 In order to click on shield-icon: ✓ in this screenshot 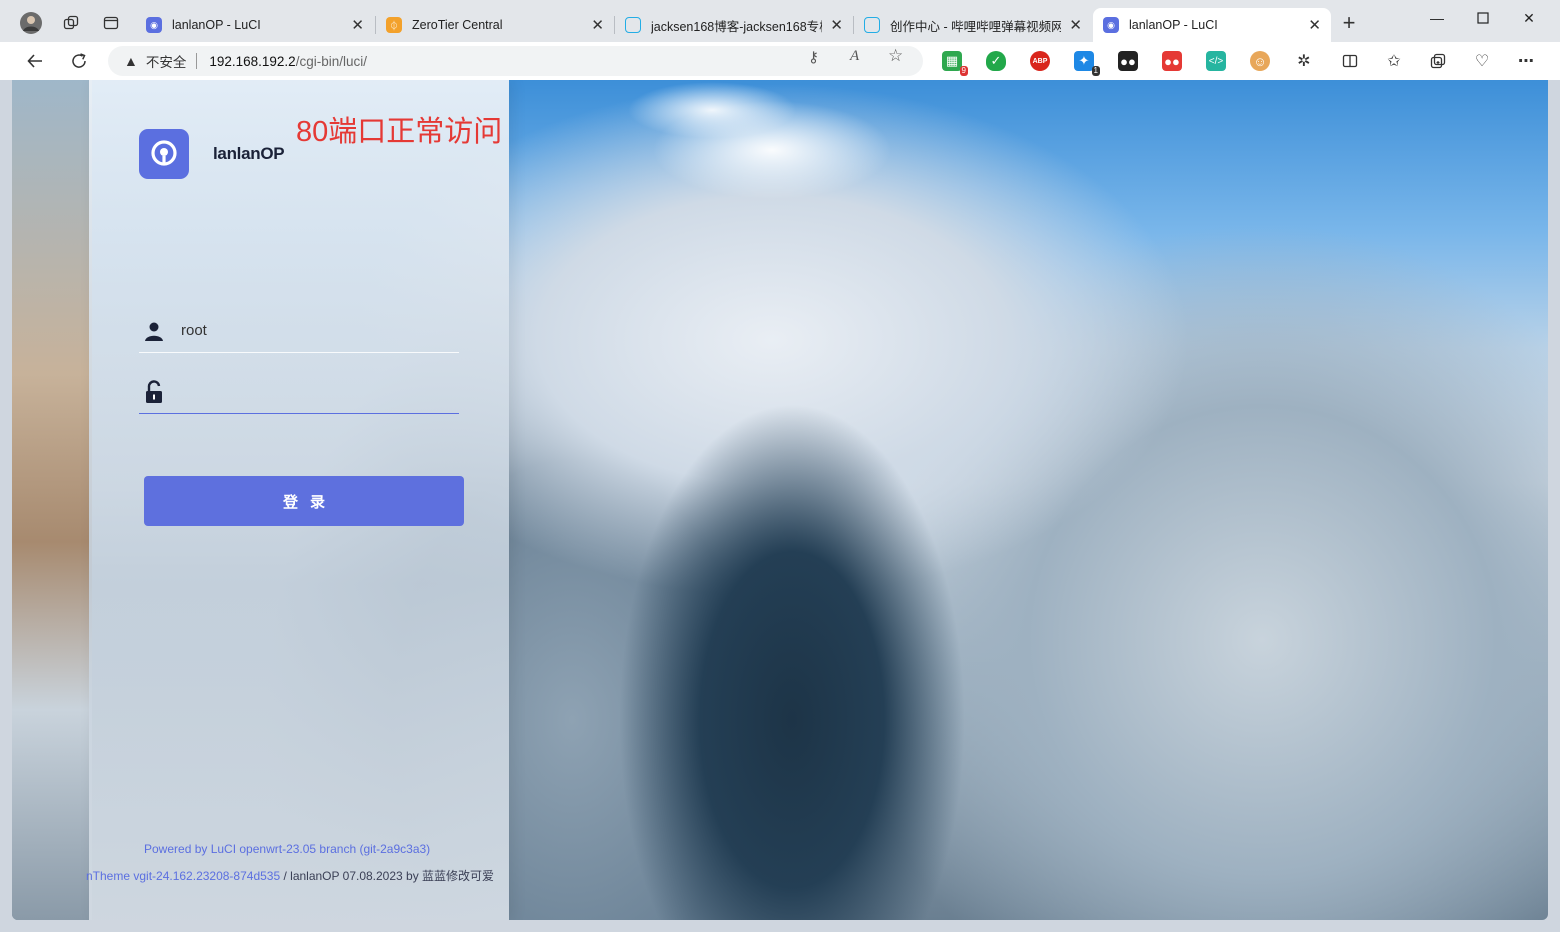, I will do `click(996, 61)`.